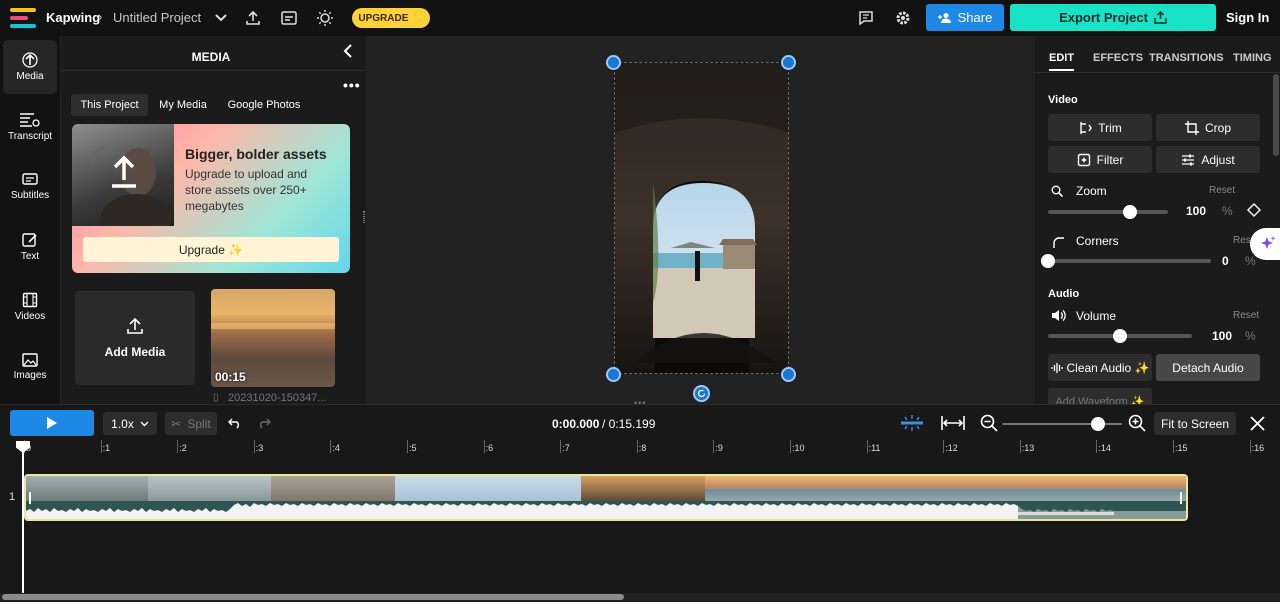 This screenshot has height=602, width=1280. Describe the element at coordinates (1246, 315) in the screenshot. I see `volume-reset-button: Reset` at that location.